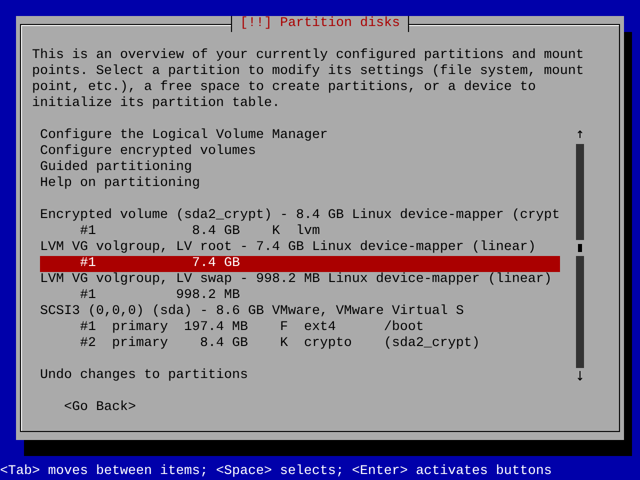 Image resolution: width=640 pixels, height=480 pixels. What do you see at coordinates (300, 136) in the screenshot?
I see `menu-item: Configure the Logical Volume Manager` at bounding box center [300, 136].